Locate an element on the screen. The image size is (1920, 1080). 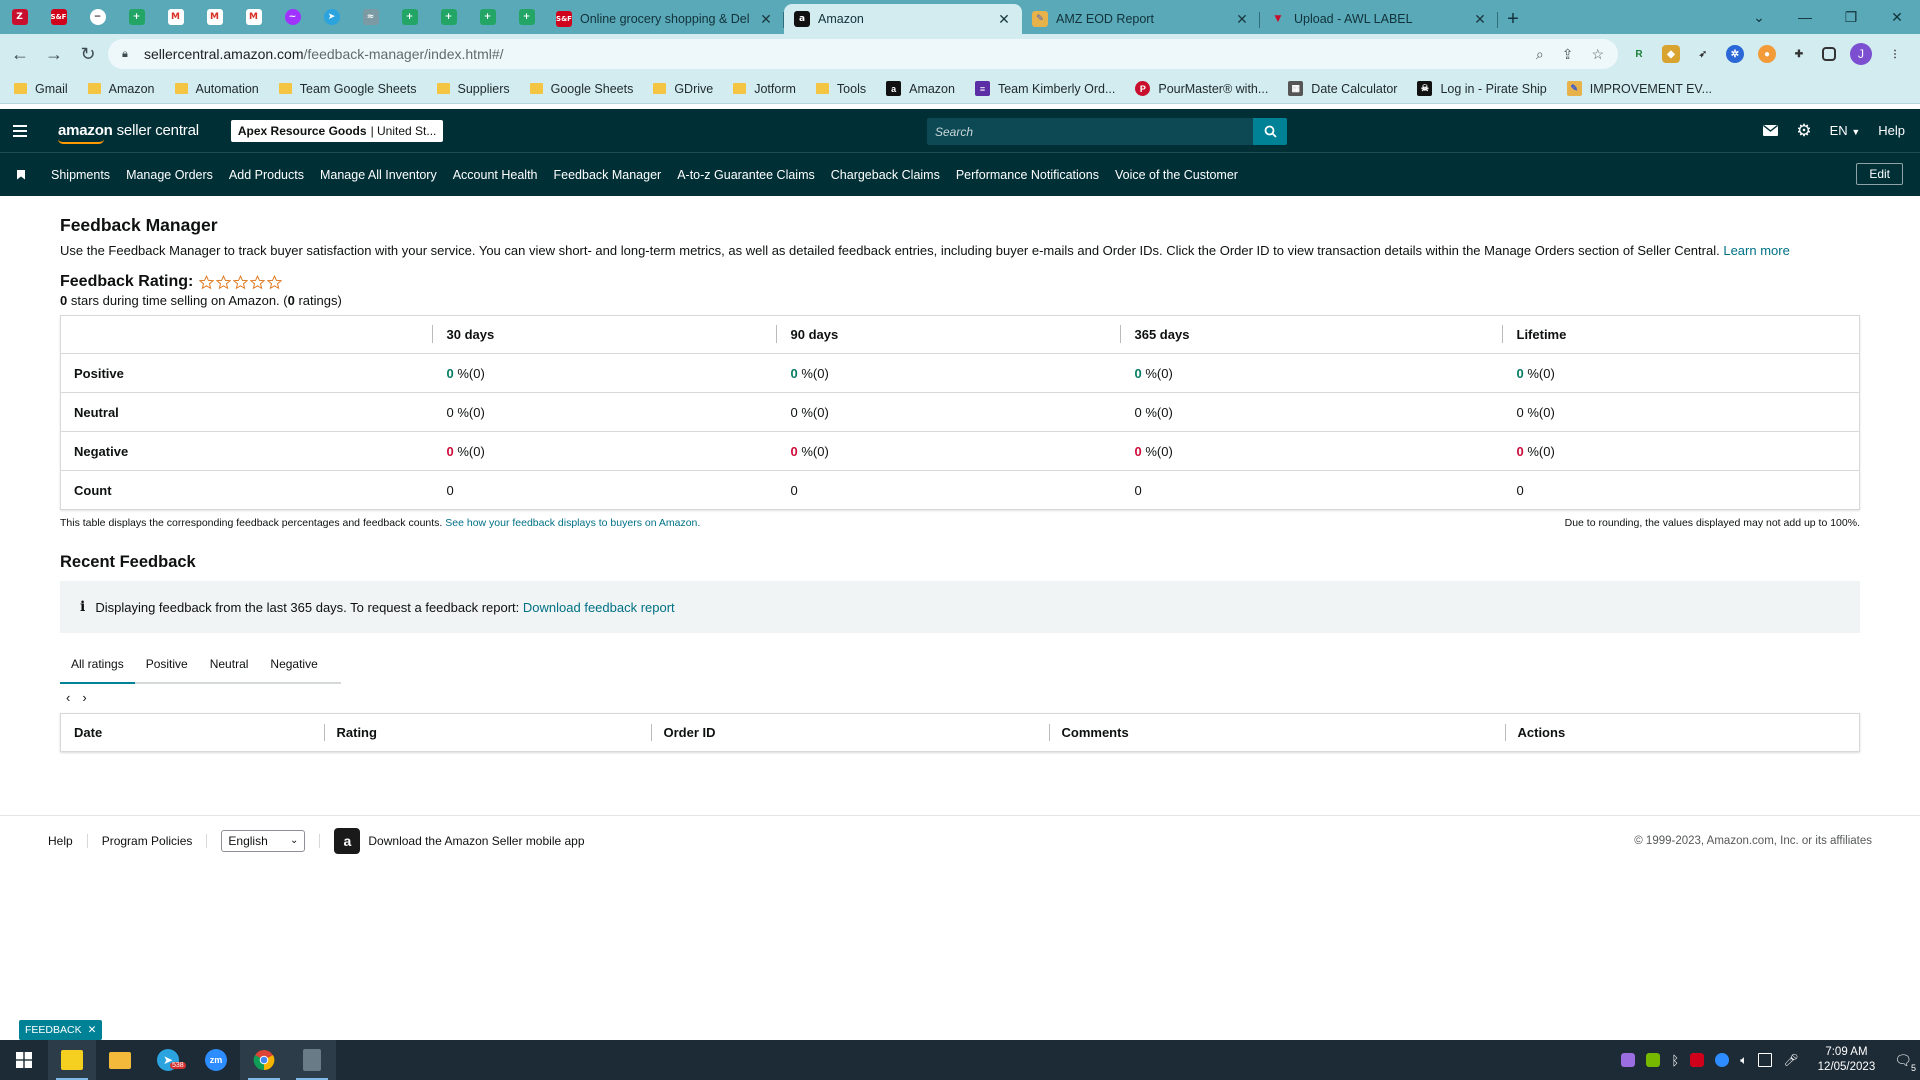
nav-account-health: Account Health is located at coordinates (495, 175).